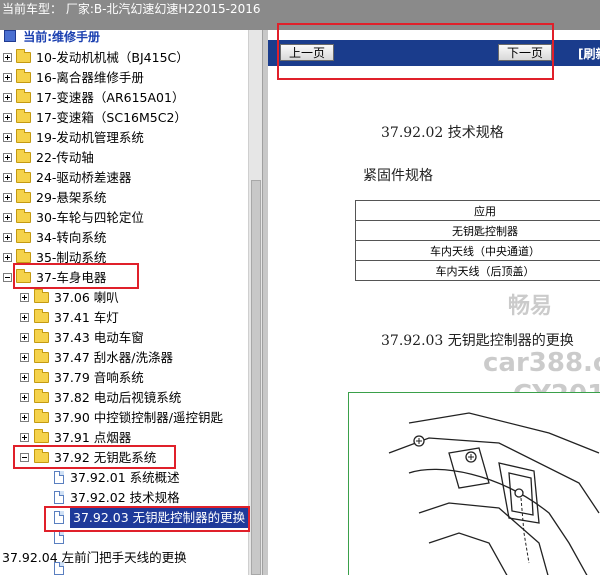 The height and width of the screenshot is (575, 600). Describe the element at coordinates (61, 37) in the screenshot. I see `tree-header-label: 当前:维修手册` at that location.